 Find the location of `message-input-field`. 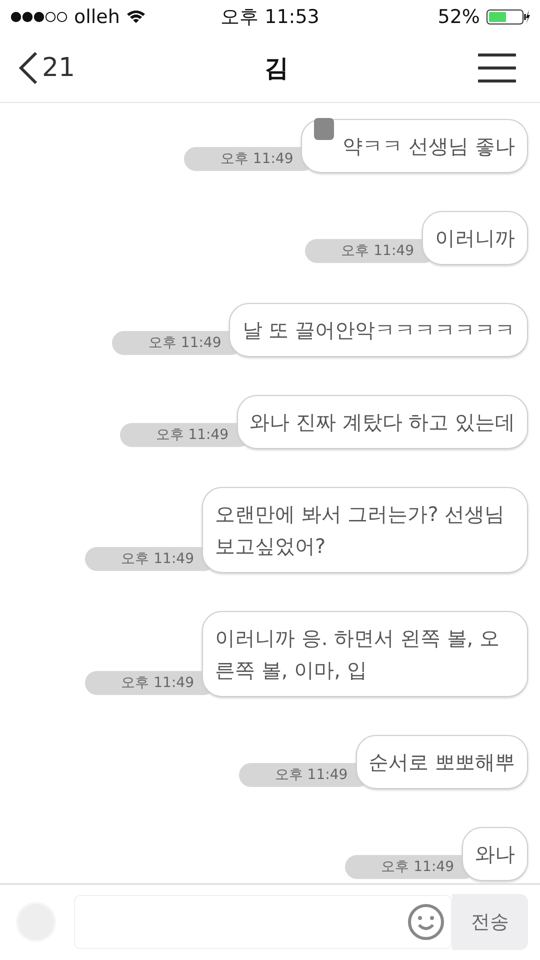

message-input-field is located at coordinates (263, 922).